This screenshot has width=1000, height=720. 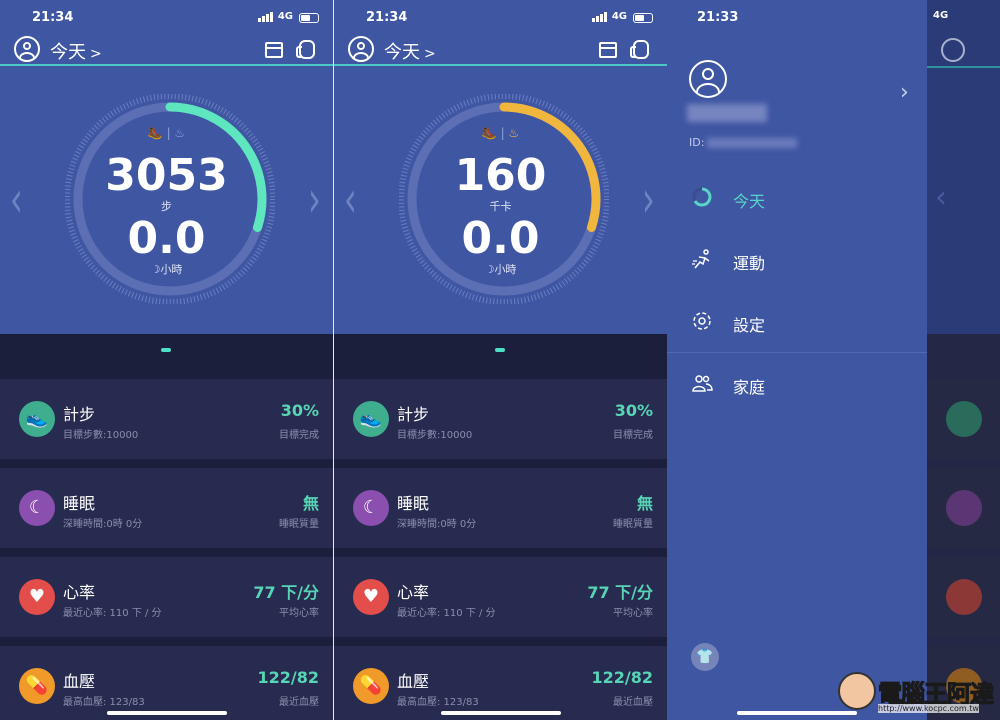 What do you see at coordinates (171, 269) in the screenshot?
I see `sleep-unit-label: 小時` at bounding box center [171, 269].